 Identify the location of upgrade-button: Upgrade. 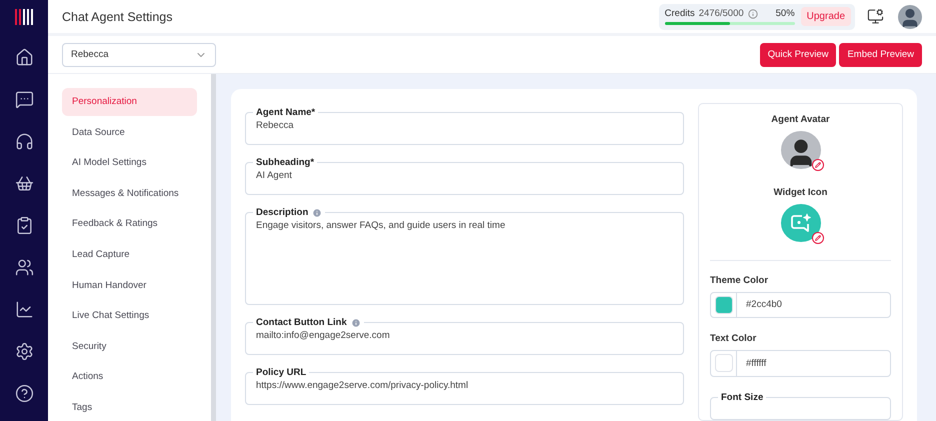
(825, 16).